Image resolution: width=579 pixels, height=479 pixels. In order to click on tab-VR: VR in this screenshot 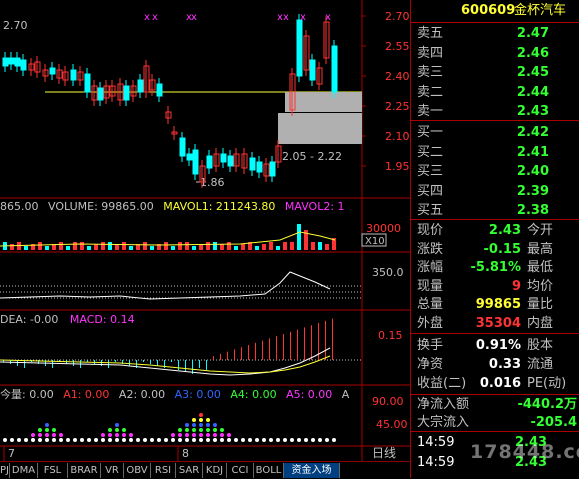, I will do `click(112, 470)`.